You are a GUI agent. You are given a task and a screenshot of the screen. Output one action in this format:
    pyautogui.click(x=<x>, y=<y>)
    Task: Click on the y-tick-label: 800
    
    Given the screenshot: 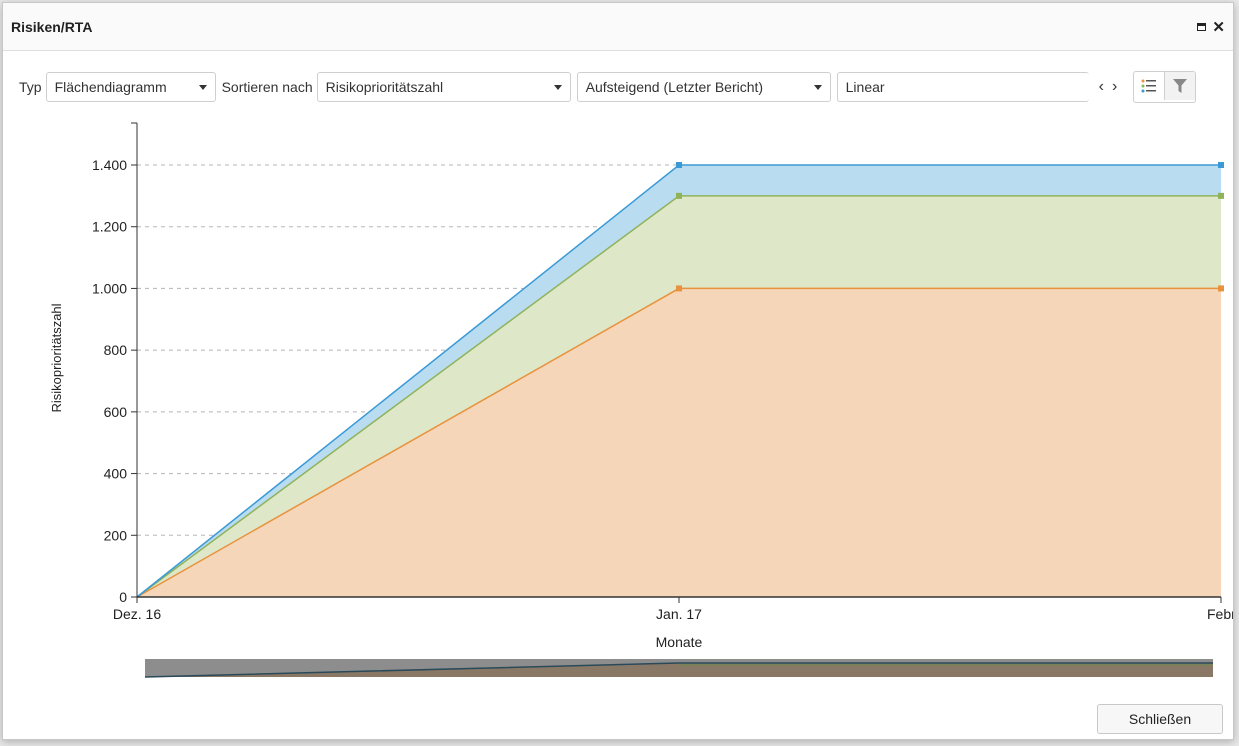 What is the action you would take?
    pyautogui.click(x=116, y=350)
    